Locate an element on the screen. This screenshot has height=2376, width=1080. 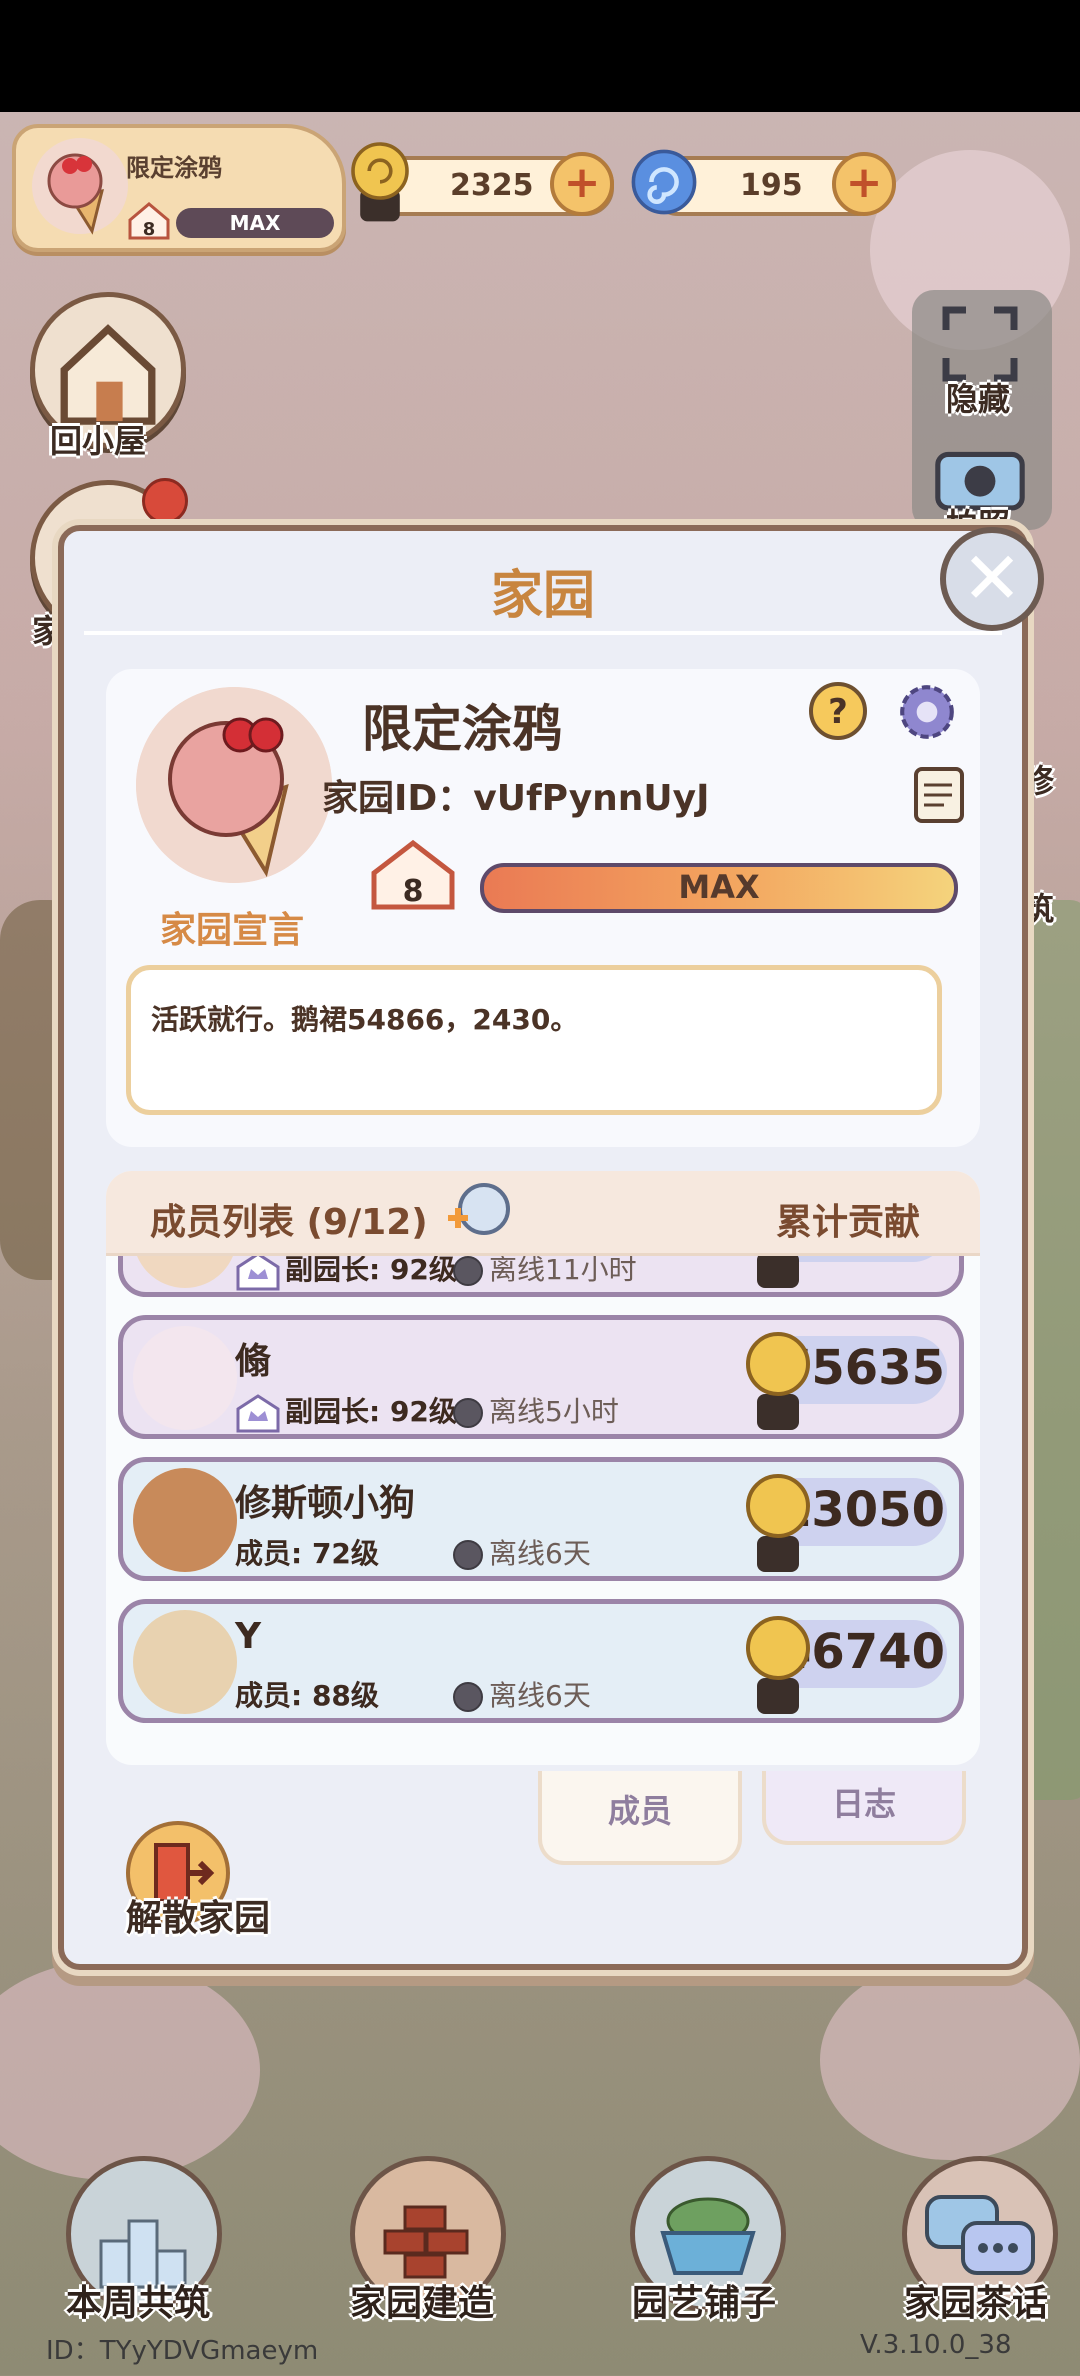
member-name: Y is located at coordinates (248, 1636).